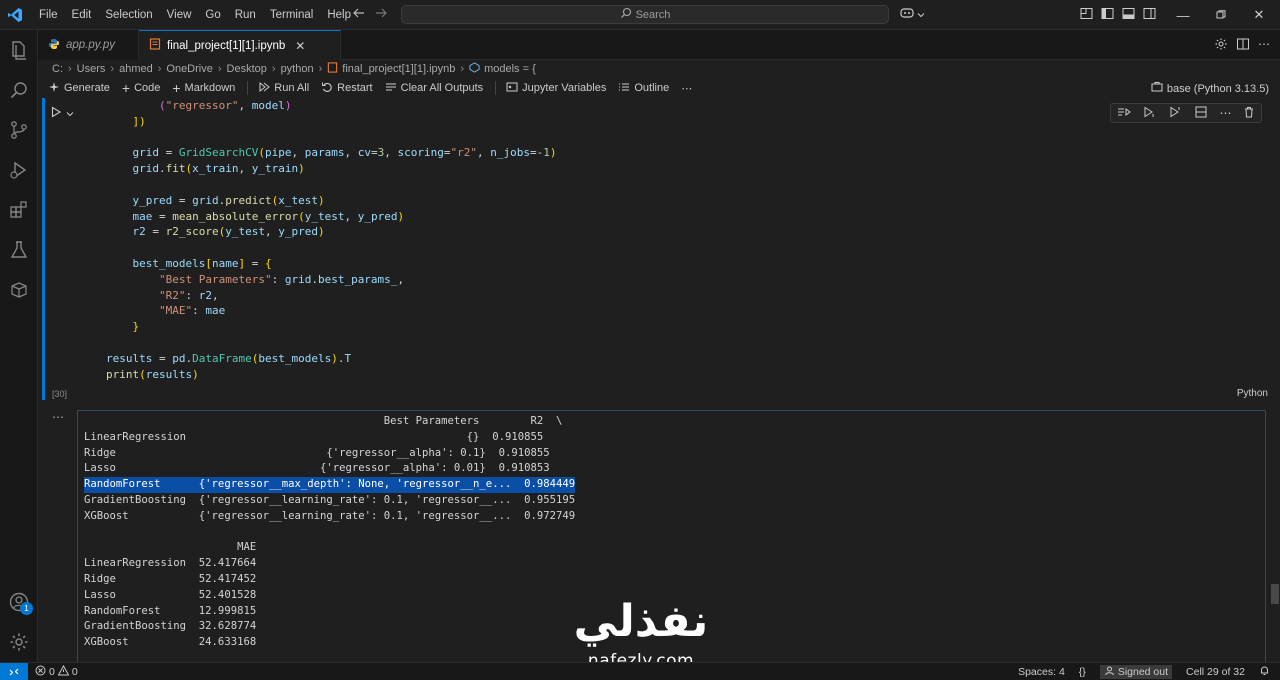  What do you see at coordinates (19, 250) in the screenshot?
I see `testing-flask-icon` at bounding box center [19, 250].